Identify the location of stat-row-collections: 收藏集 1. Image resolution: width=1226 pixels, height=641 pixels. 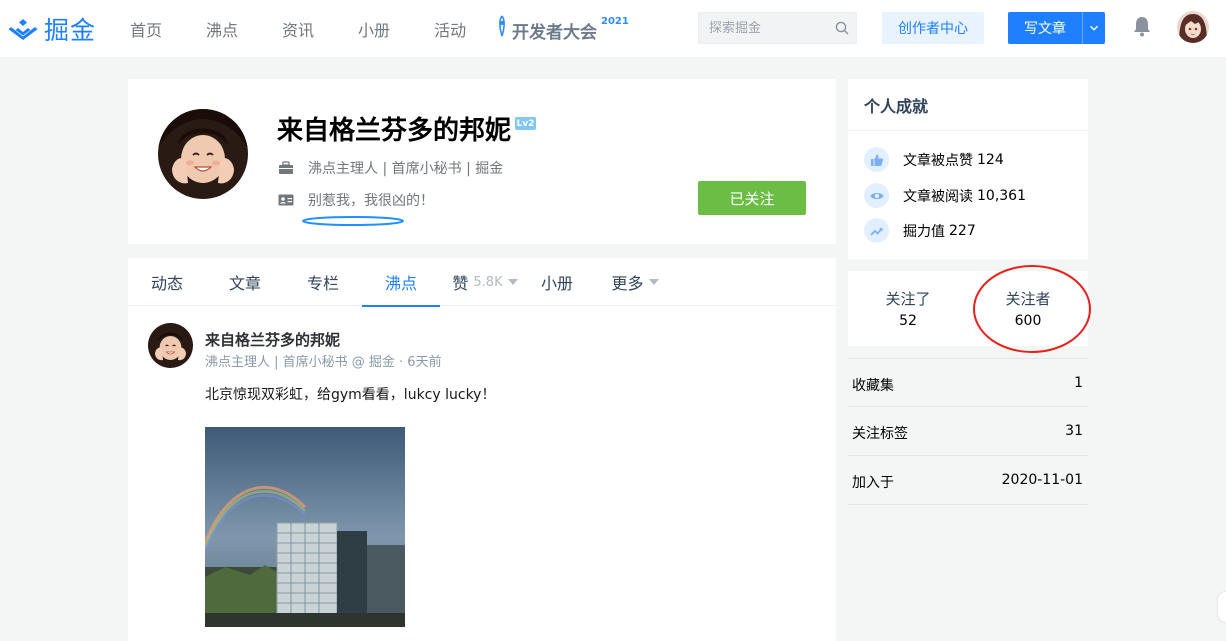
(968, 382).